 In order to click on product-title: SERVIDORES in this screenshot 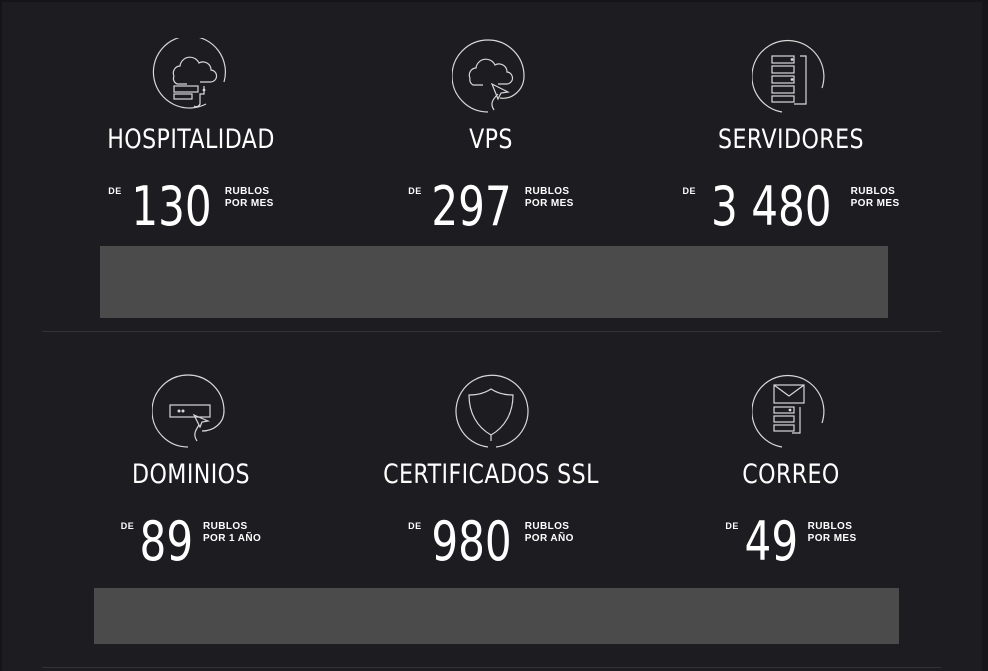, I will do `click(791, 139)`.